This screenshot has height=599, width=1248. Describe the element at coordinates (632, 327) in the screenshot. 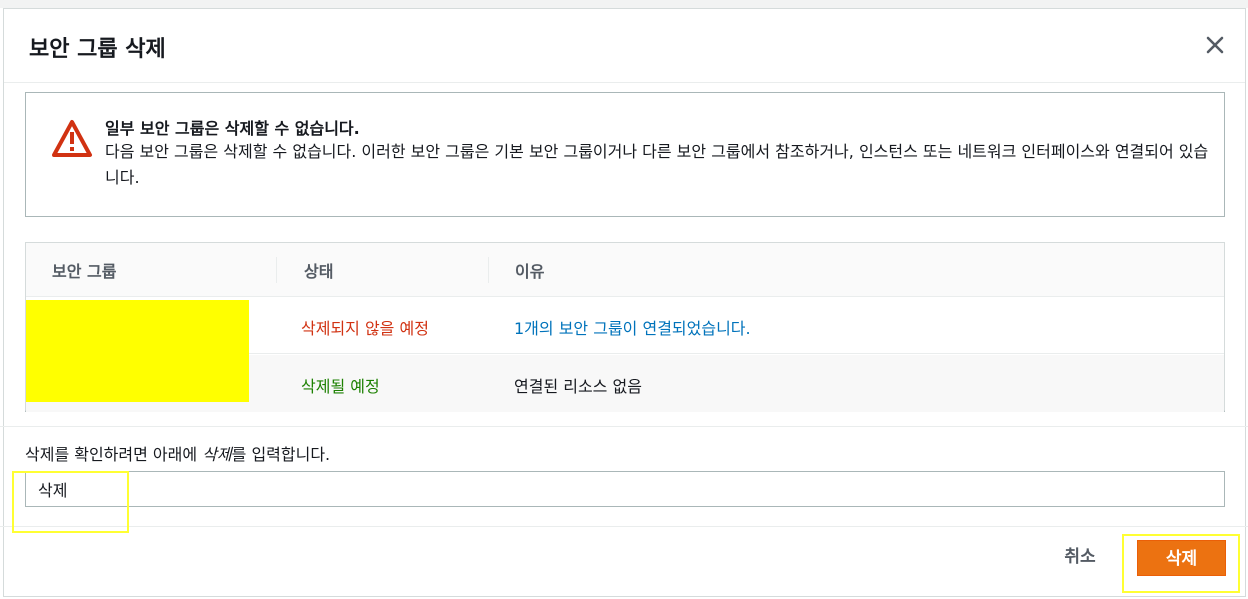

I see `reason-link: 1개의 보안 그룹이 연결되었습니다.` at that location.